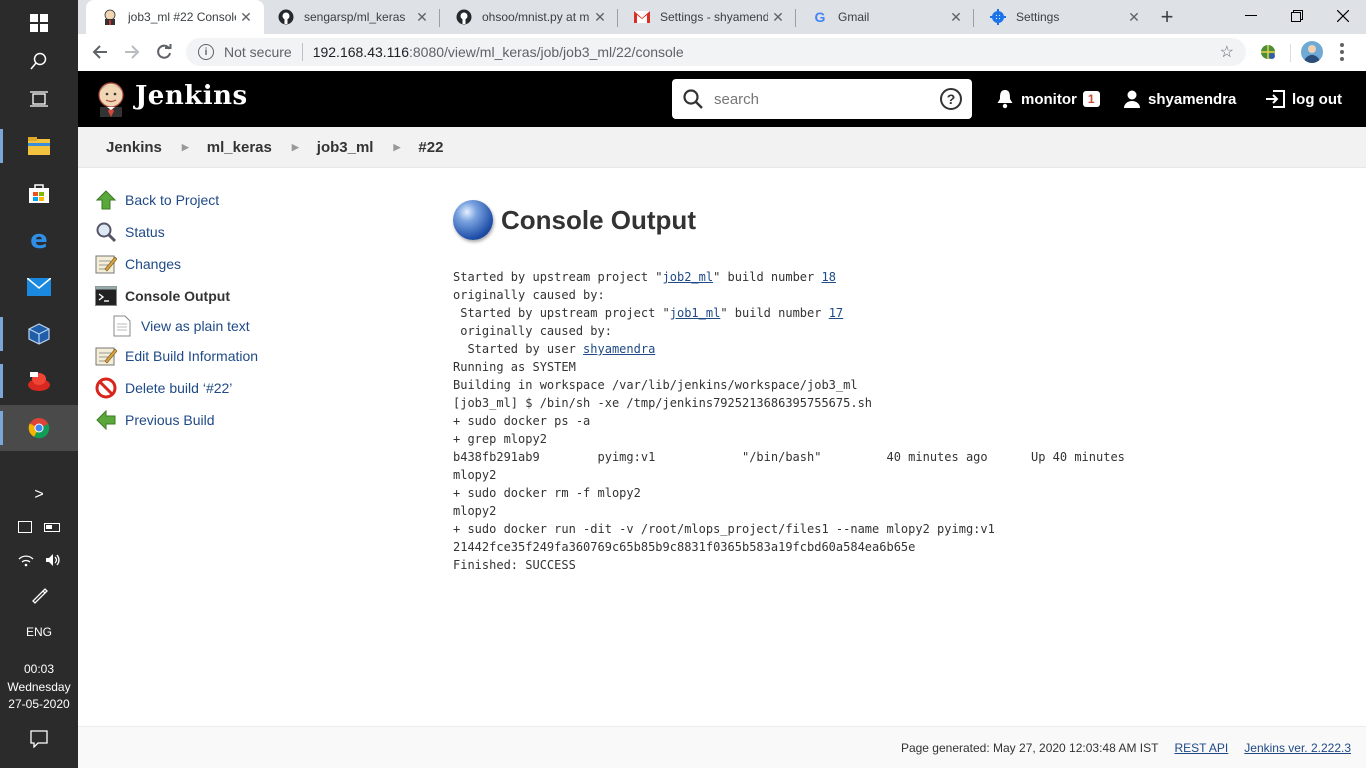 This screenshot has height=768, width=1366. What do you see at coordinates (39, 99) in the screenshot?
I see `task-view-button` at bounding box center [39, 99].